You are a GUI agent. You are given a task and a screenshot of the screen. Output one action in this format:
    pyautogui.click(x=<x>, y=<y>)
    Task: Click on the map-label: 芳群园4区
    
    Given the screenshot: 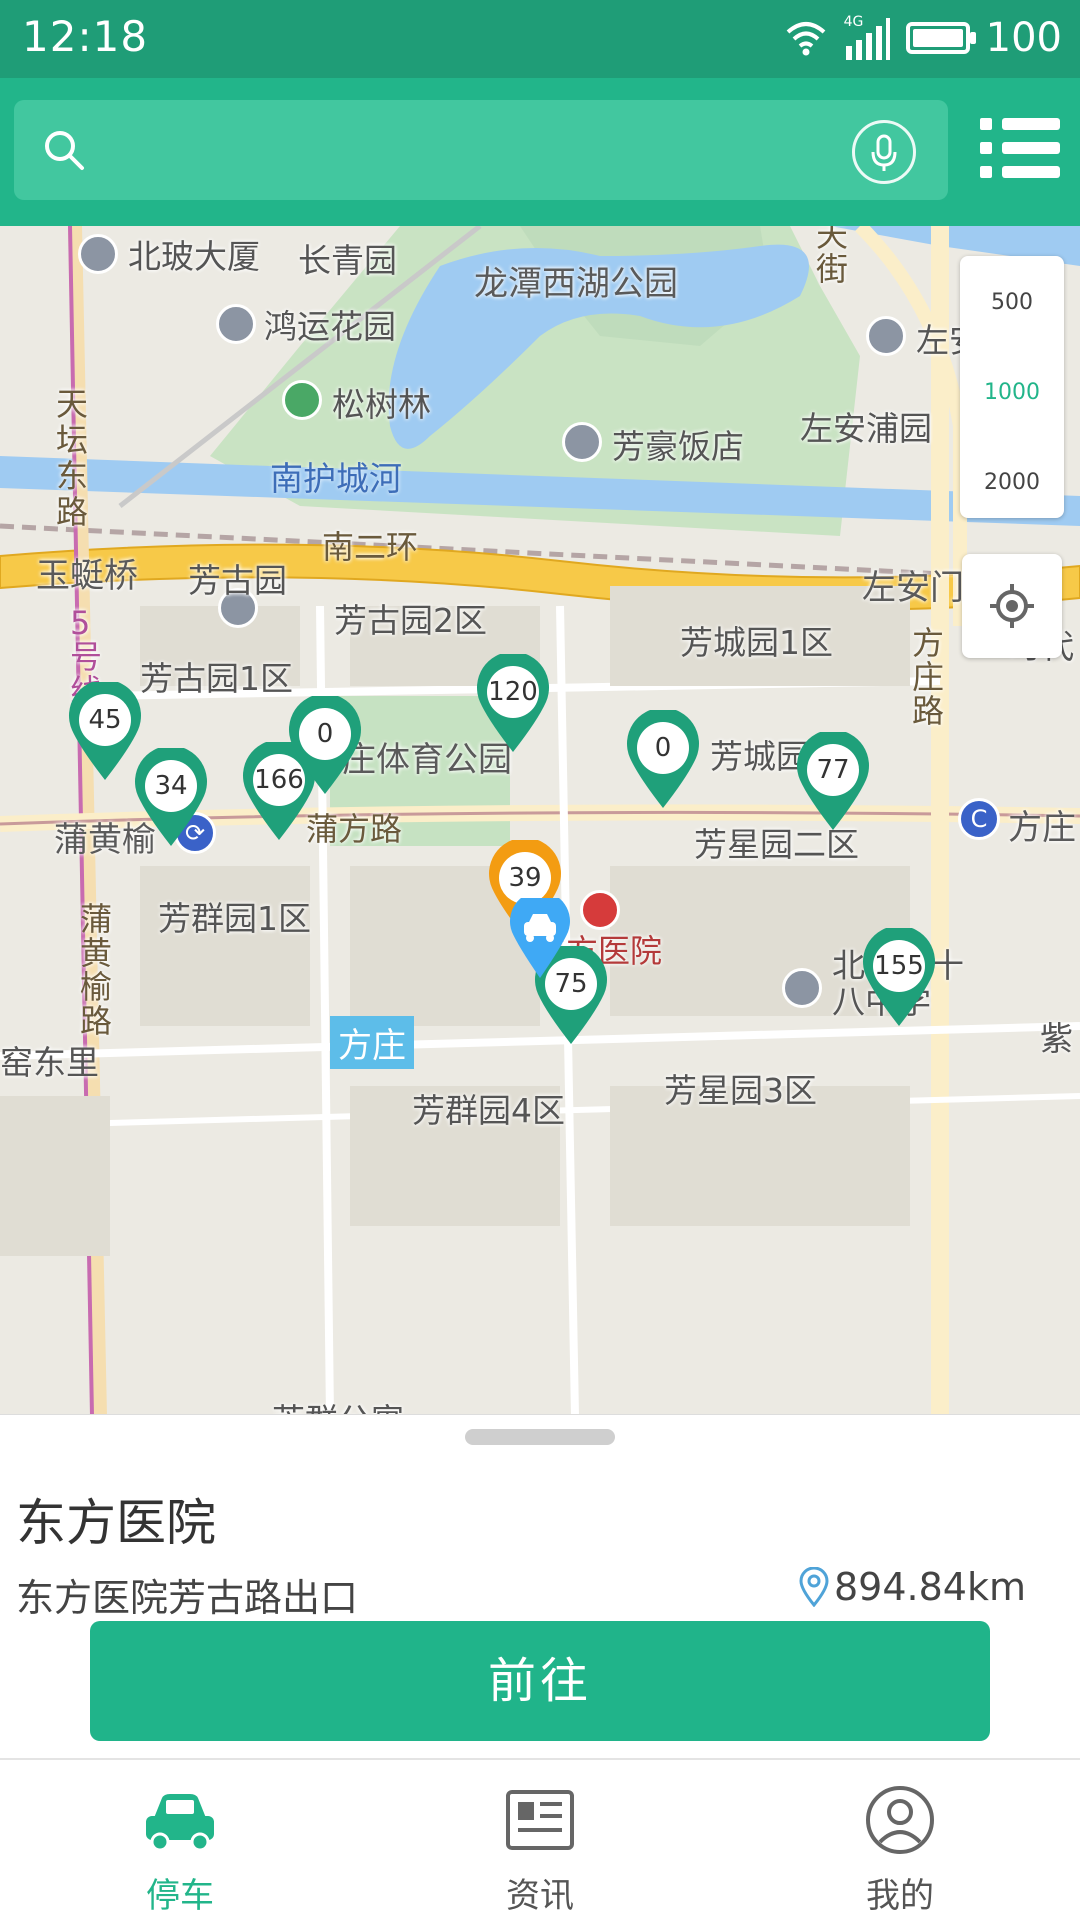 What is the action you would take?
    pyautogui.click(x=488, y=1110)
    